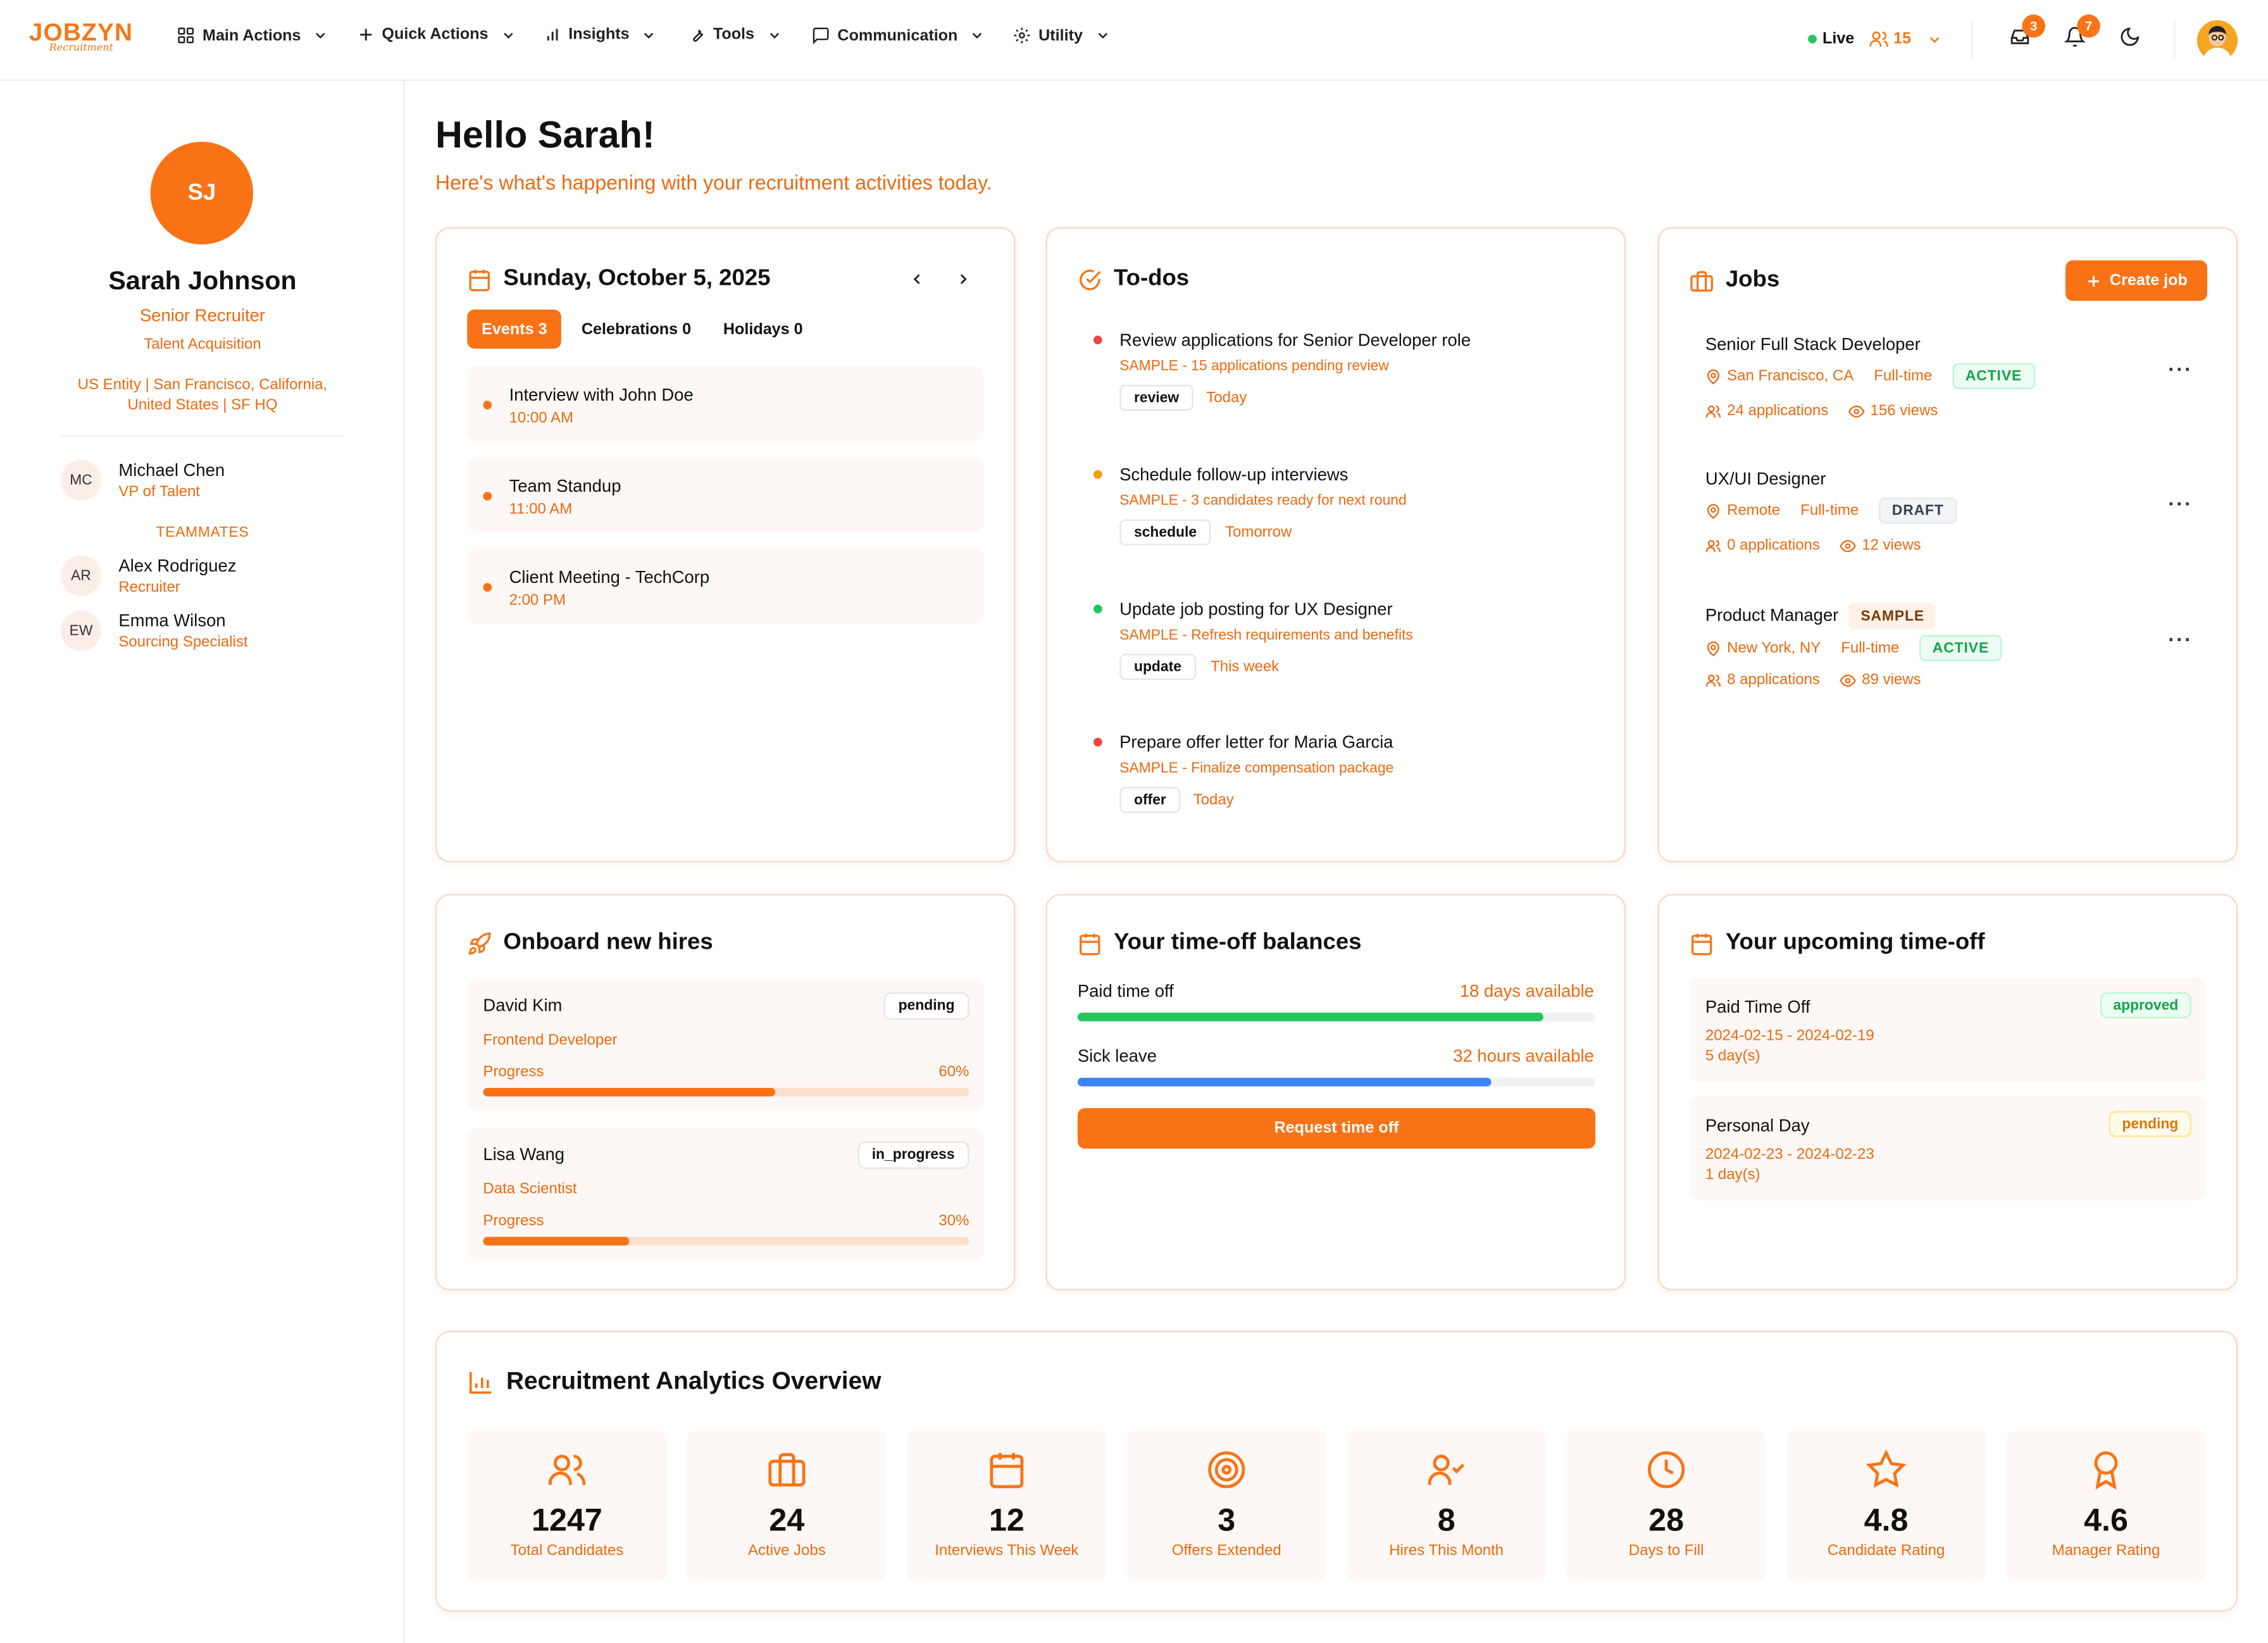 The image size is (2268, 1643). I want to click on teammate-card: EW Emma Wilson Sourcing Specialist, so click(154, 630).